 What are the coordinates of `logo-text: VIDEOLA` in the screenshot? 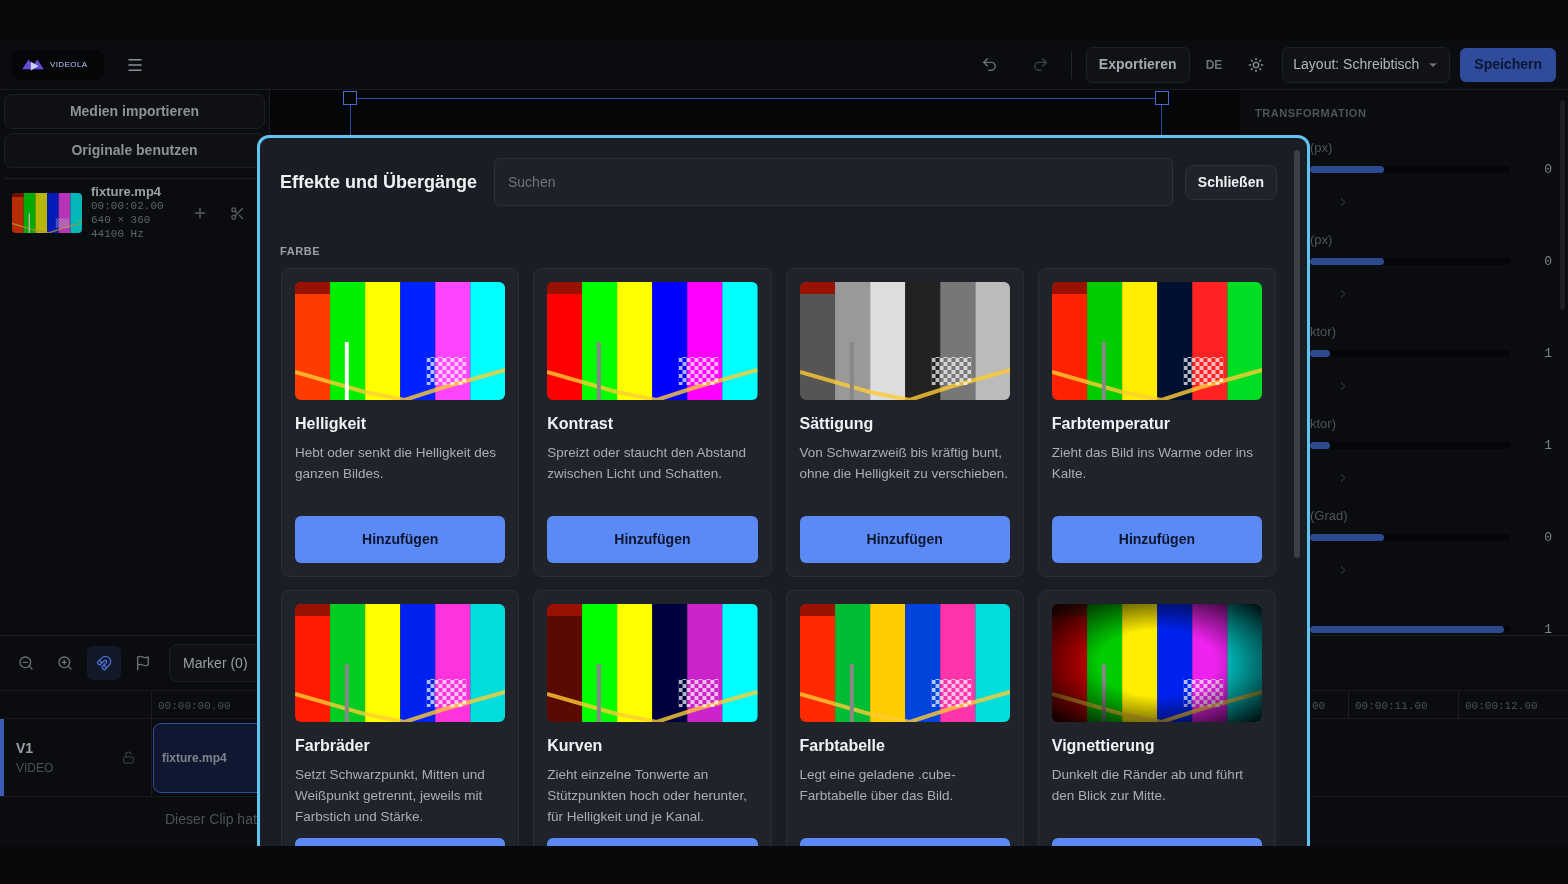 It's located at (69, 64).